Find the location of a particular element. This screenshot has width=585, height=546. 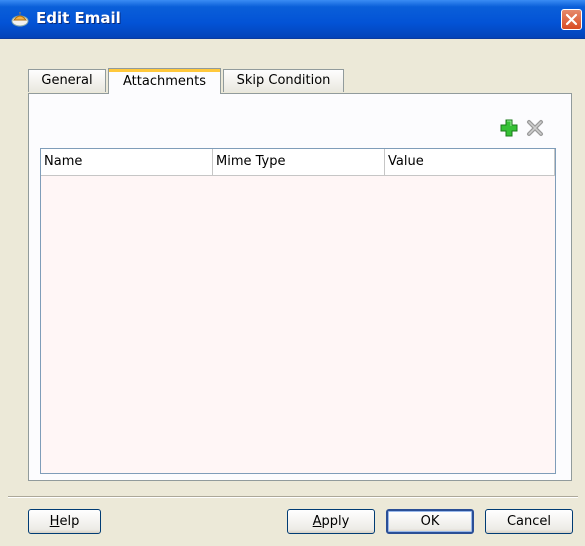

tab-general: General is located at coordinates (67, 80).